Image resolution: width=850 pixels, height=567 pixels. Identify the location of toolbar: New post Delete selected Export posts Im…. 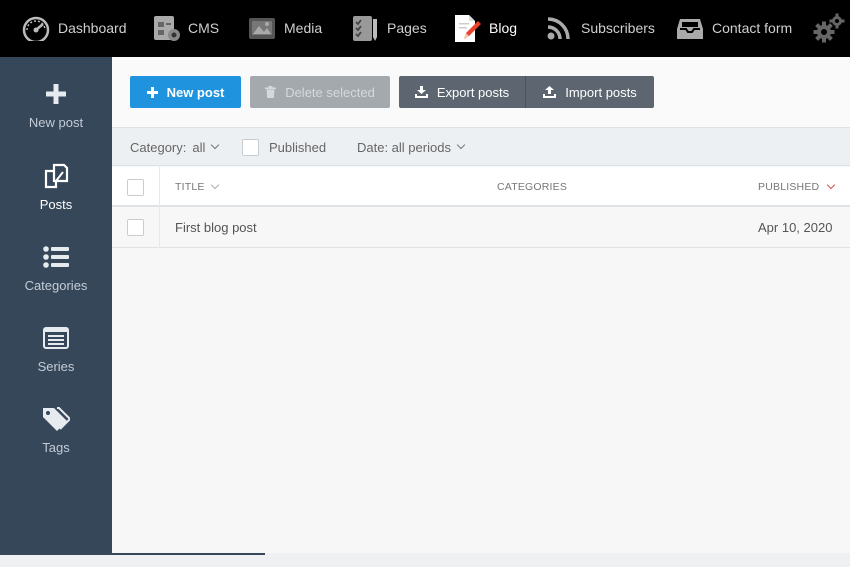
(481, 92).